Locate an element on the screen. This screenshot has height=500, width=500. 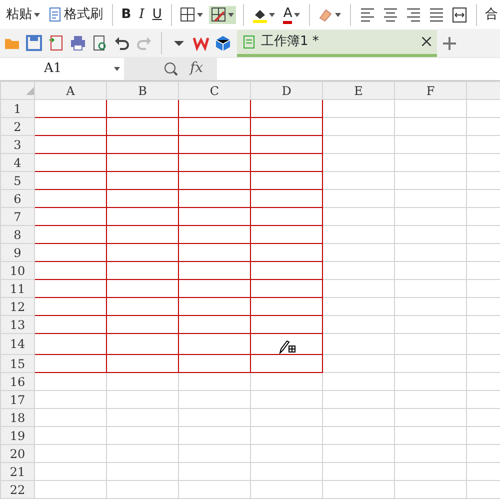
column-header: C is located at coordinates (214, 91).